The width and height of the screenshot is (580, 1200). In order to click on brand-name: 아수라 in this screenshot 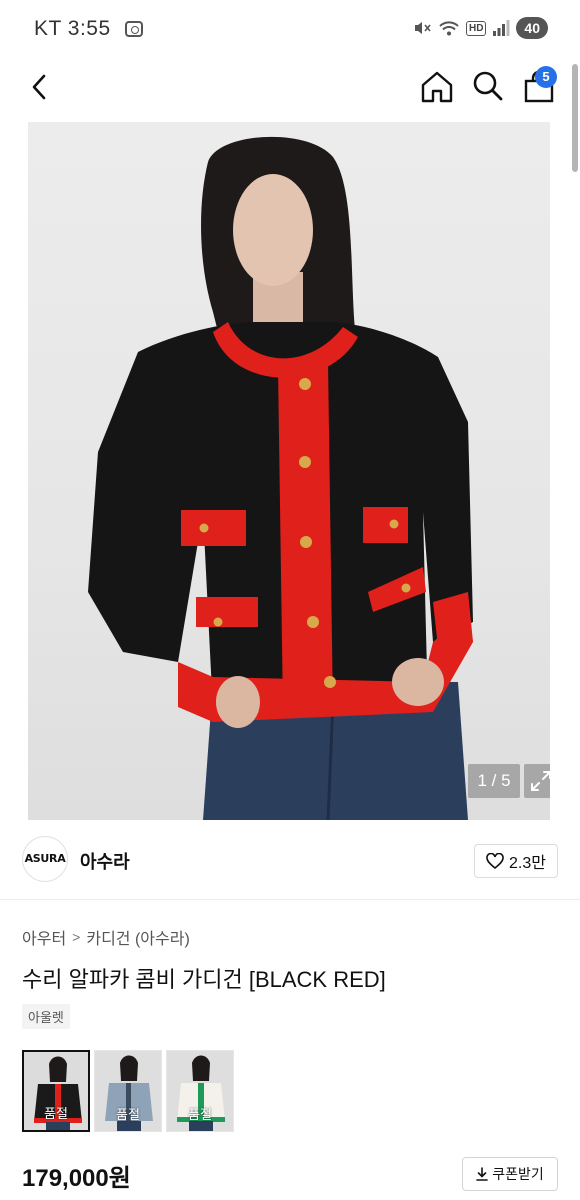, I will do `click(105, 861)`.